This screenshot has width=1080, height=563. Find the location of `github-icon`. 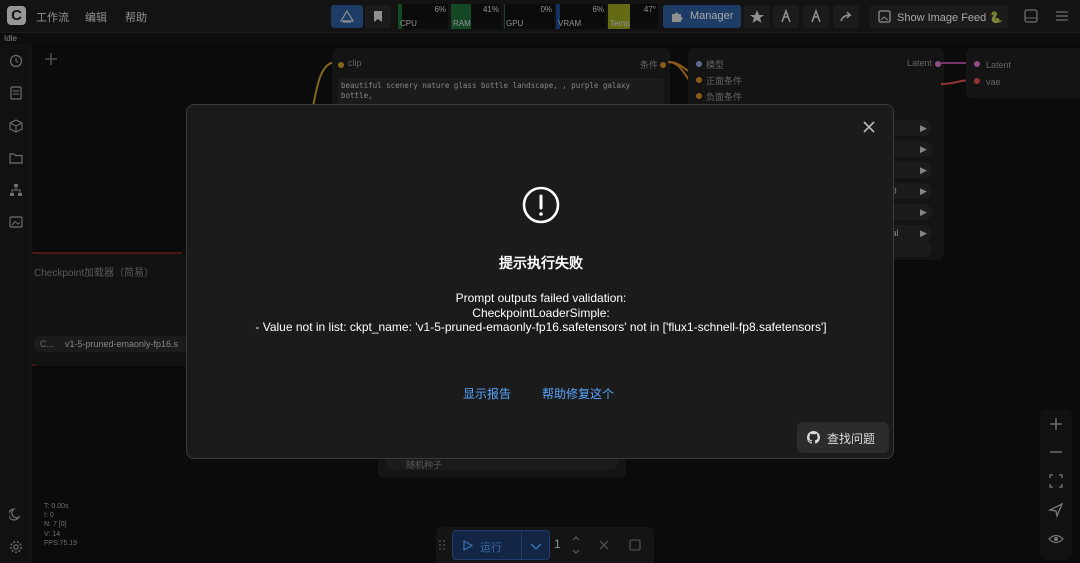

github-icon is located at coordinates (813, 437).